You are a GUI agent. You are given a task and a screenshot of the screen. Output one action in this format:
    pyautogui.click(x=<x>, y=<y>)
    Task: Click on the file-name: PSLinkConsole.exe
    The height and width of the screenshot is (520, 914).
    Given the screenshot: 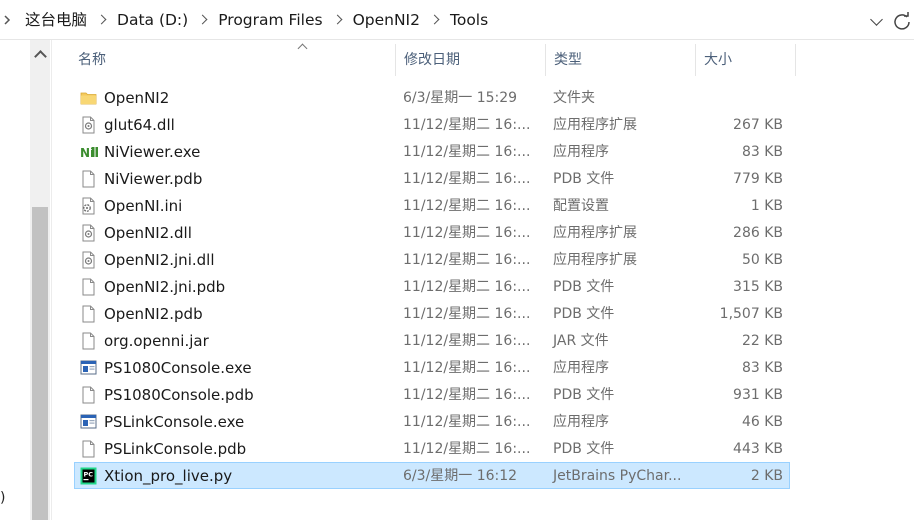 What is the action you would take?
    pyautogui.click(x=174, y=422)
    